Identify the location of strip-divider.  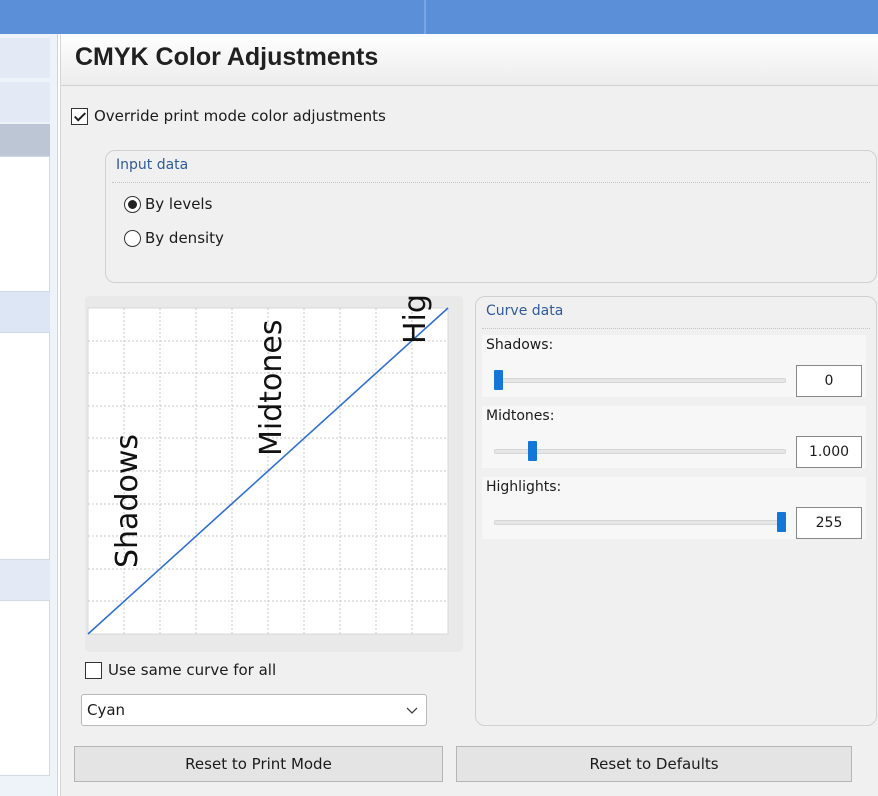
(425, 17).